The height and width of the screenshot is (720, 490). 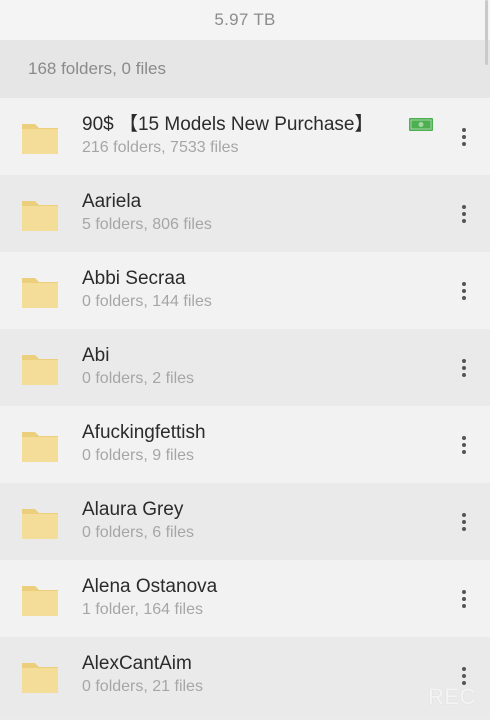 What do you see at coordinates (96, 355) in the screenshot?
I see `folder-name: Abi` at bounding box center [96, 355].